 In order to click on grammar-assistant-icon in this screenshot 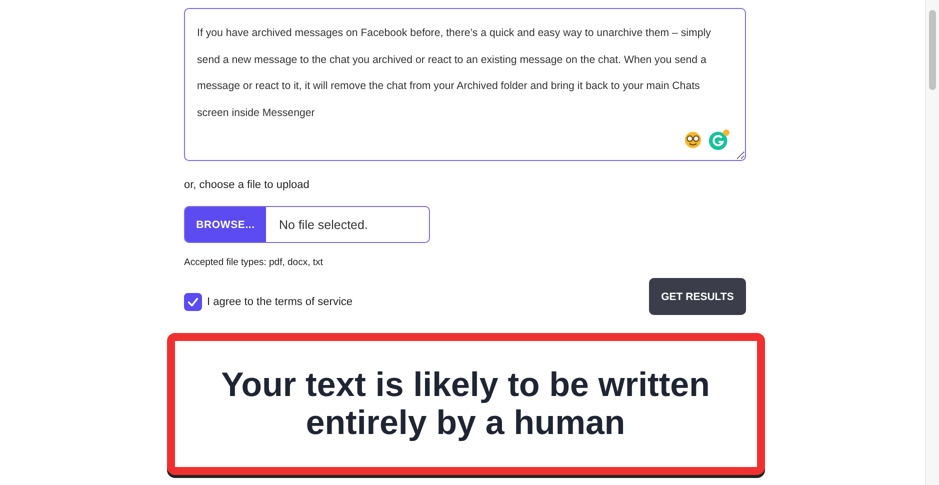, I will do `click(719, 140)`.